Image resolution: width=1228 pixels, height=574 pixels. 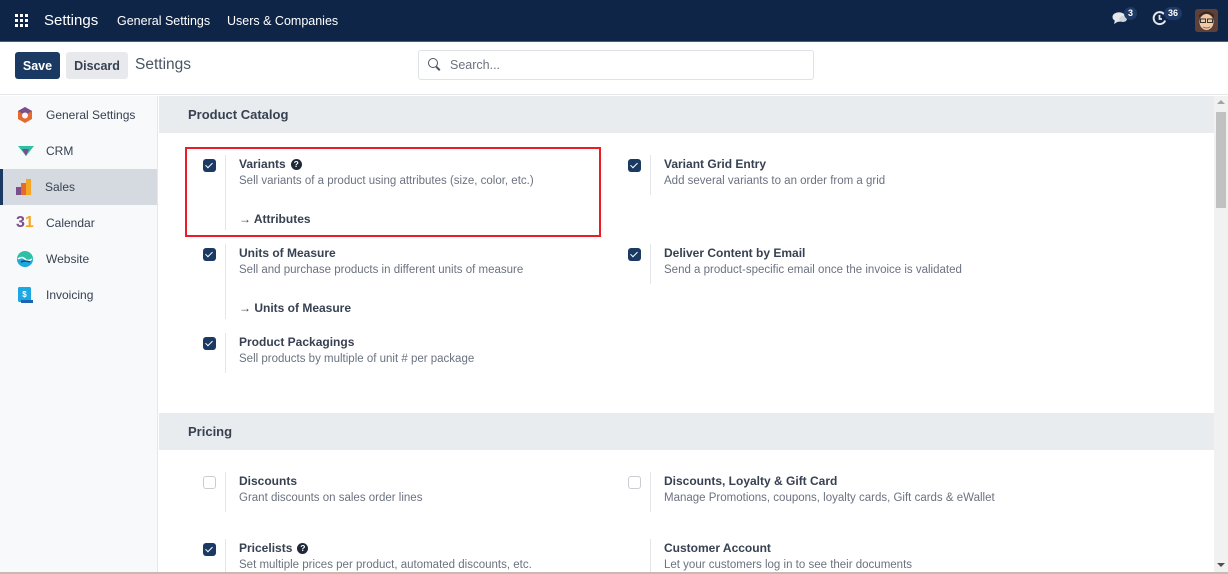 What do you see at coordinates (209, 549) in the screenshot?
I see `pricelists-checkbox` at bounding box center [209, 549].